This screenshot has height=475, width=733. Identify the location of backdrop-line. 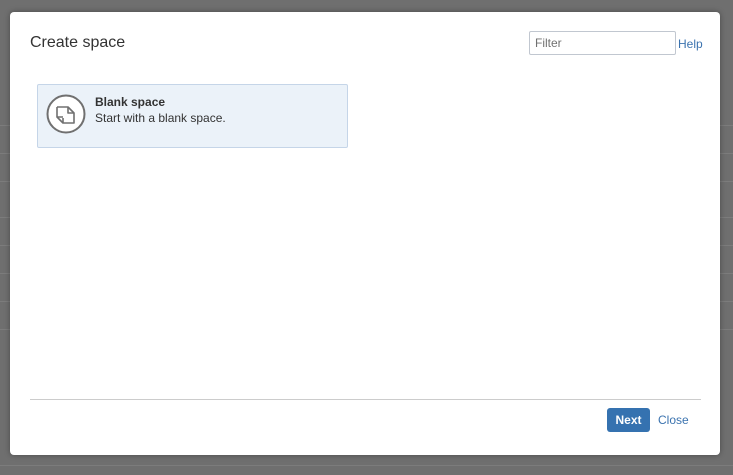
(366, 465).